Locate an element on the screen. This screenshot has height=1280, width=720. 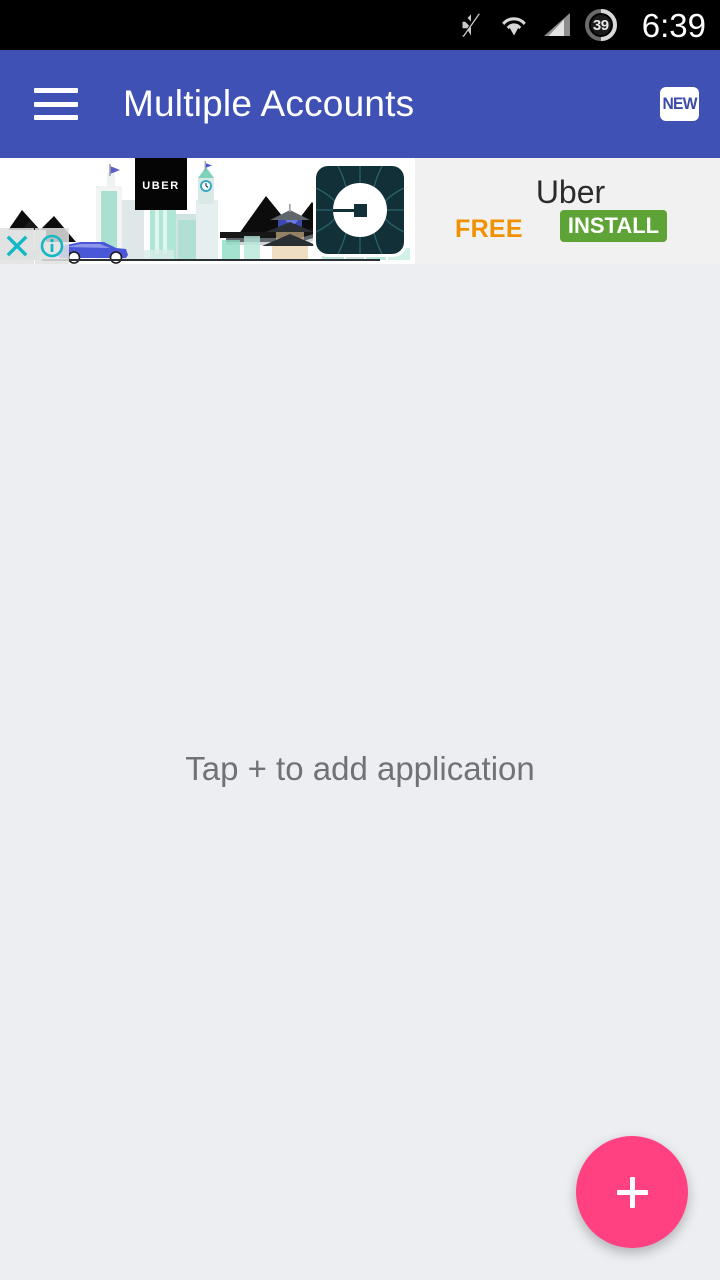
new-badge-label: NEW is located at coordinates (679, 103).